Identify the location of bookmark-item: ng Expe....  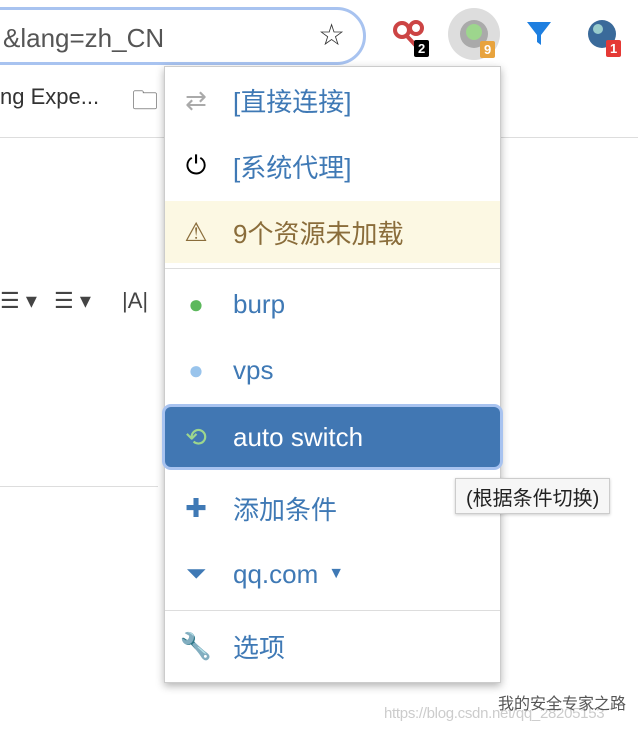
(49, 97).